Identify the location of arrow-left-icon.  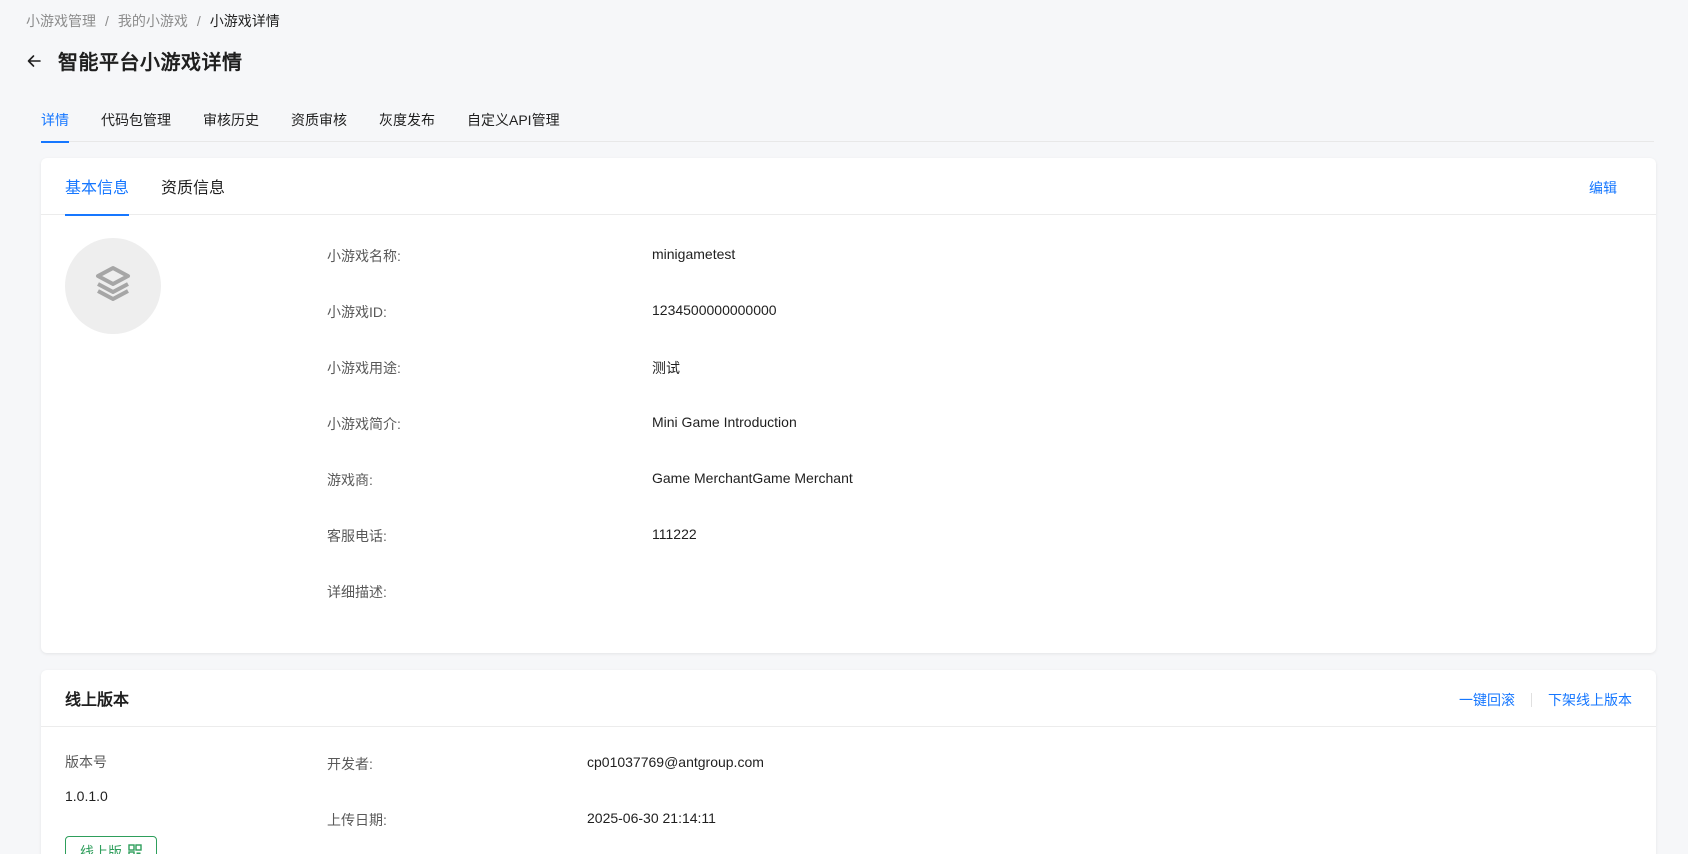
(34, 61).